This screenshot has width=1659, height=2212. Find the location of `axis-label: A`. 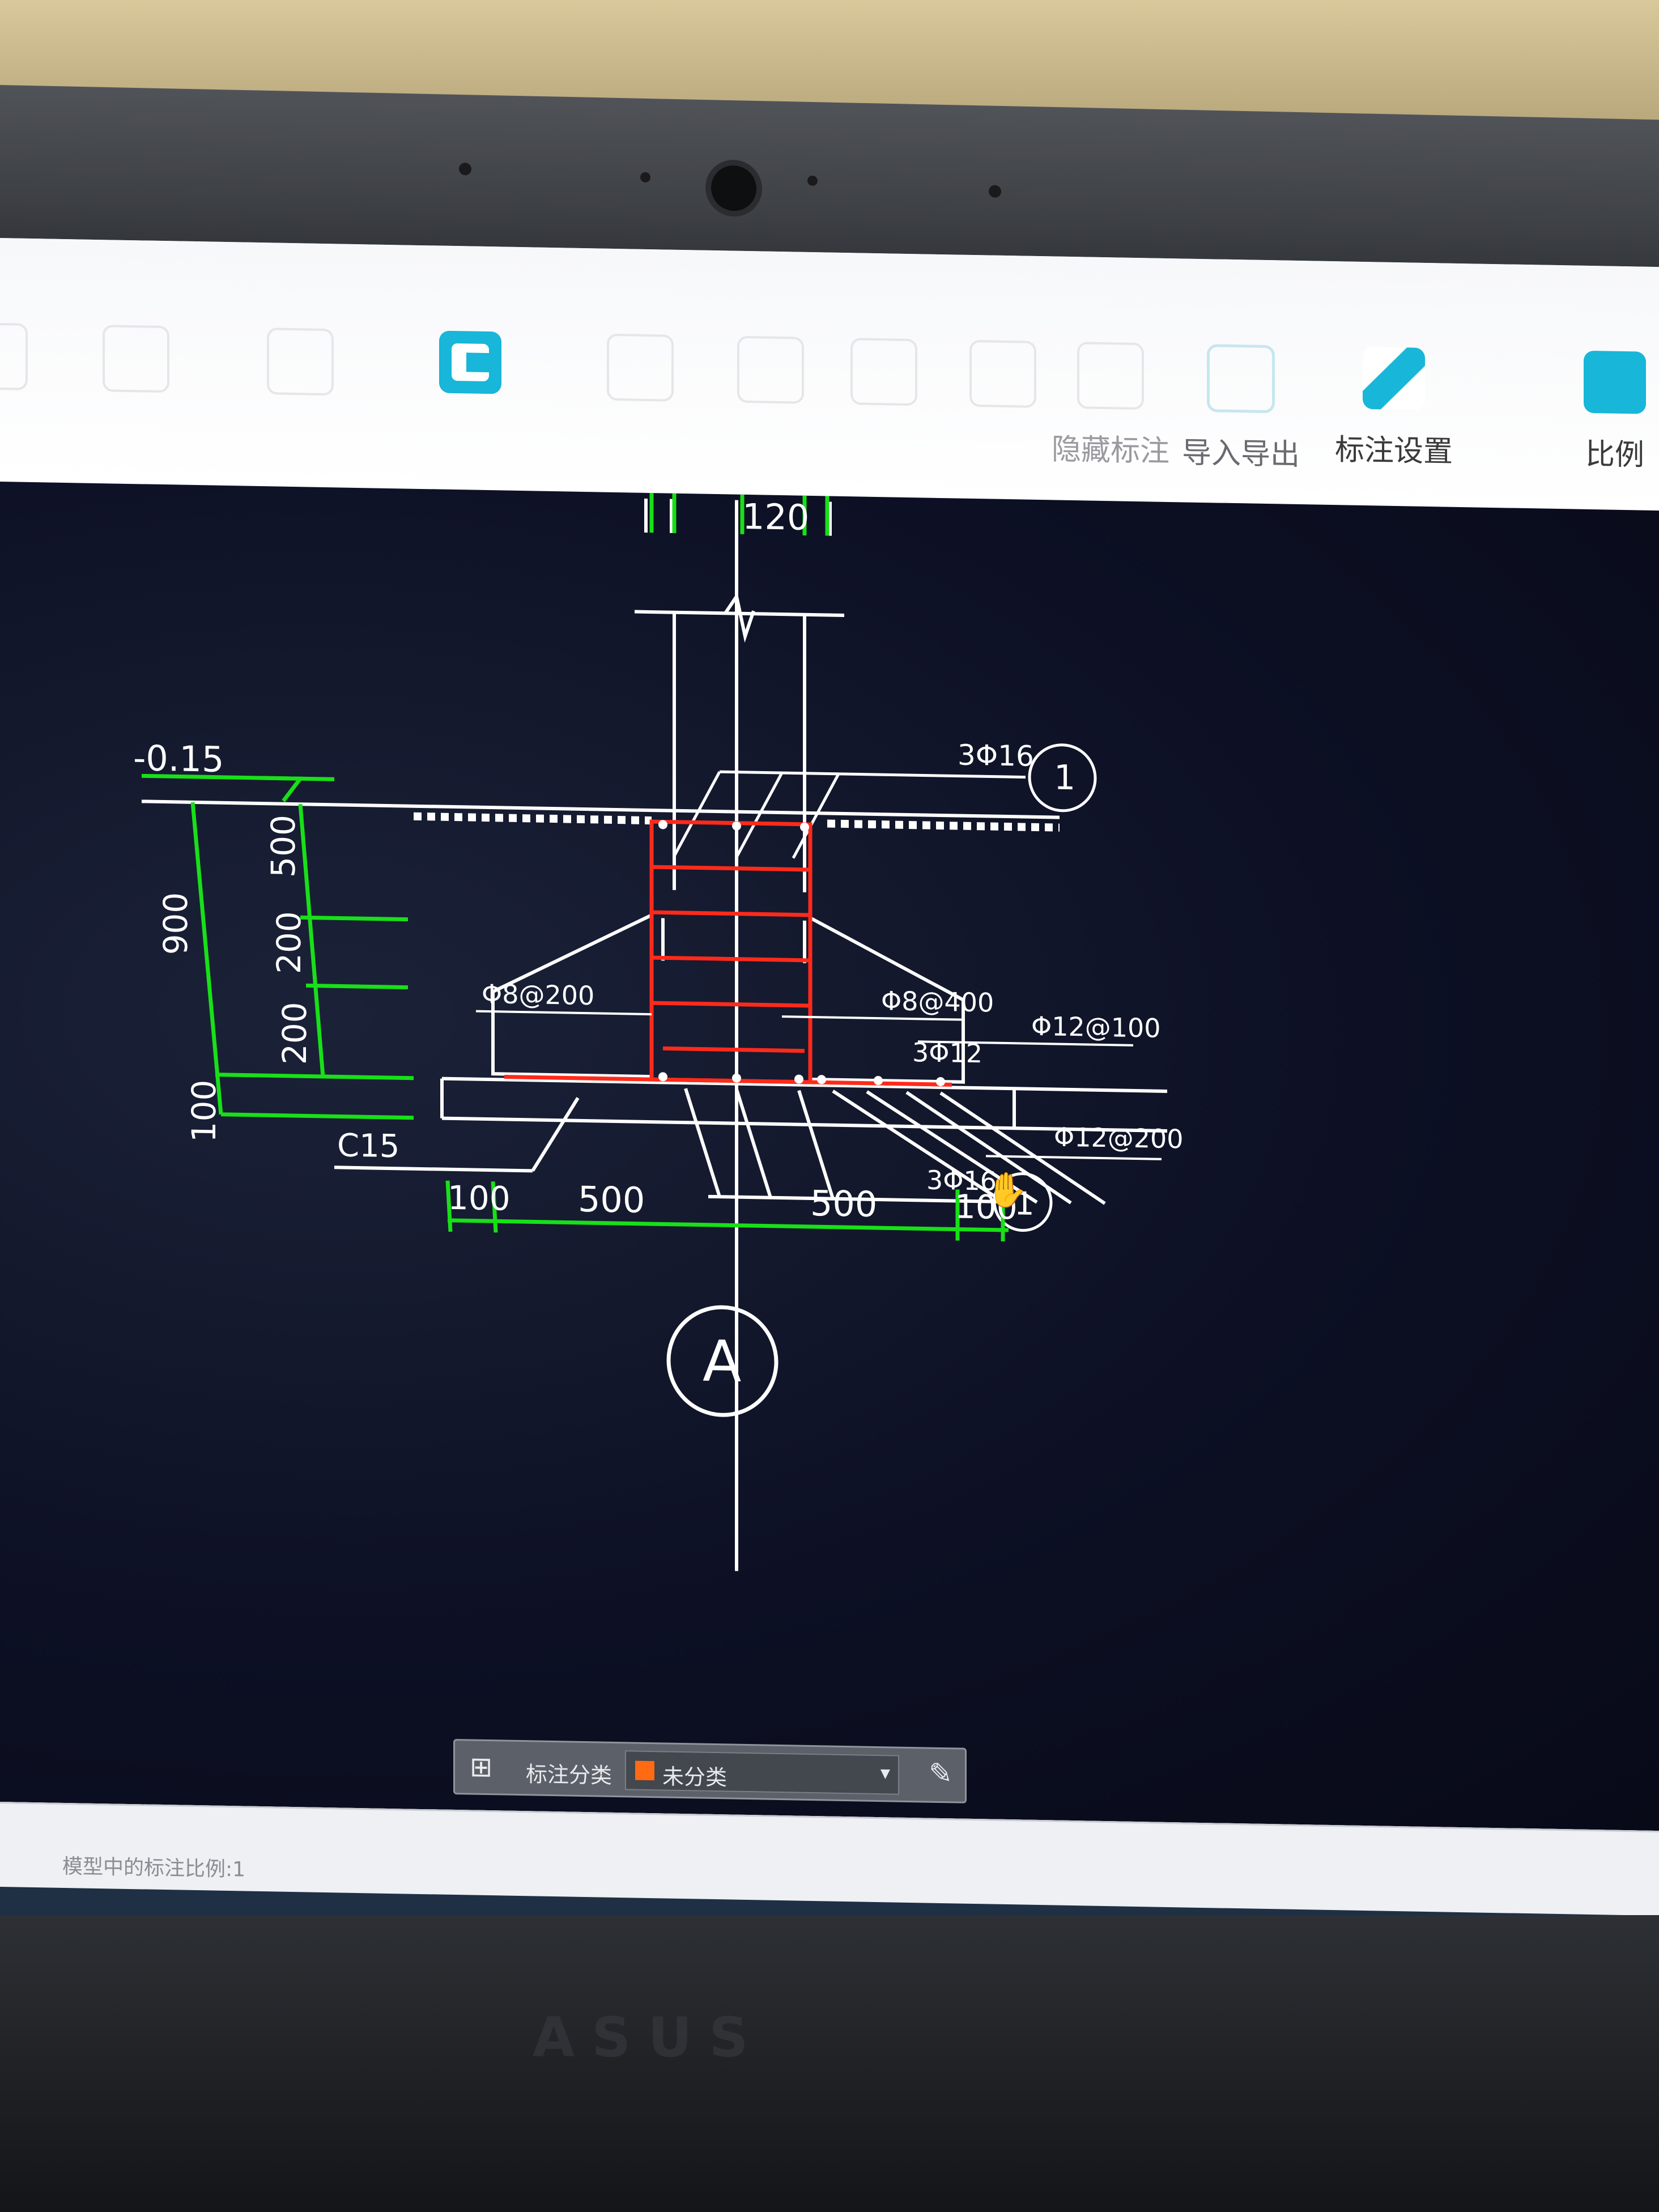

axis-label: A is located at coordinates (722, 1361).